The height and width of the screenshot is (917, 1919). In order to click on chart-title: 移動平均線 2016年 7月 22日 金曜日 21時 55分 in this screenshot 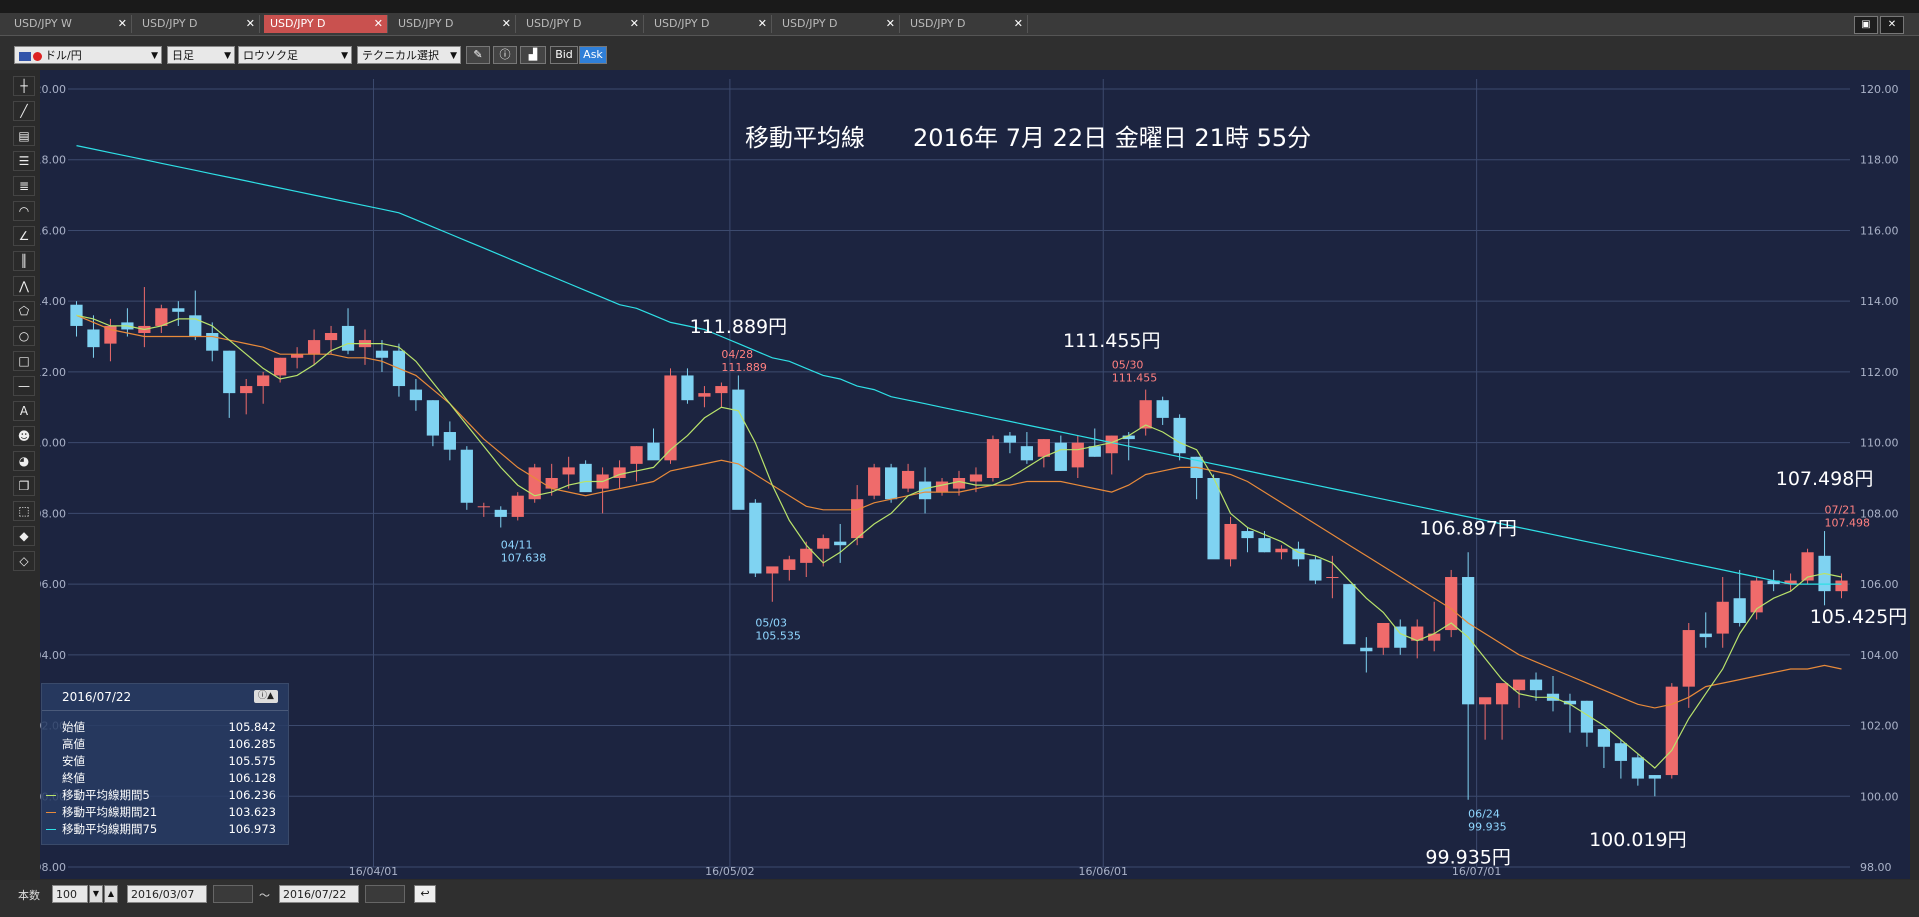, I will do `click(1028, 138)`.